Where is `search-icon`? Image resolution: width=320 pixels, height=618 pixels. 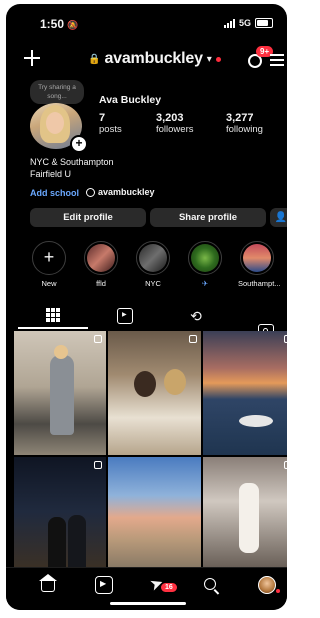 search-icon is located at coordinates (210, 584).